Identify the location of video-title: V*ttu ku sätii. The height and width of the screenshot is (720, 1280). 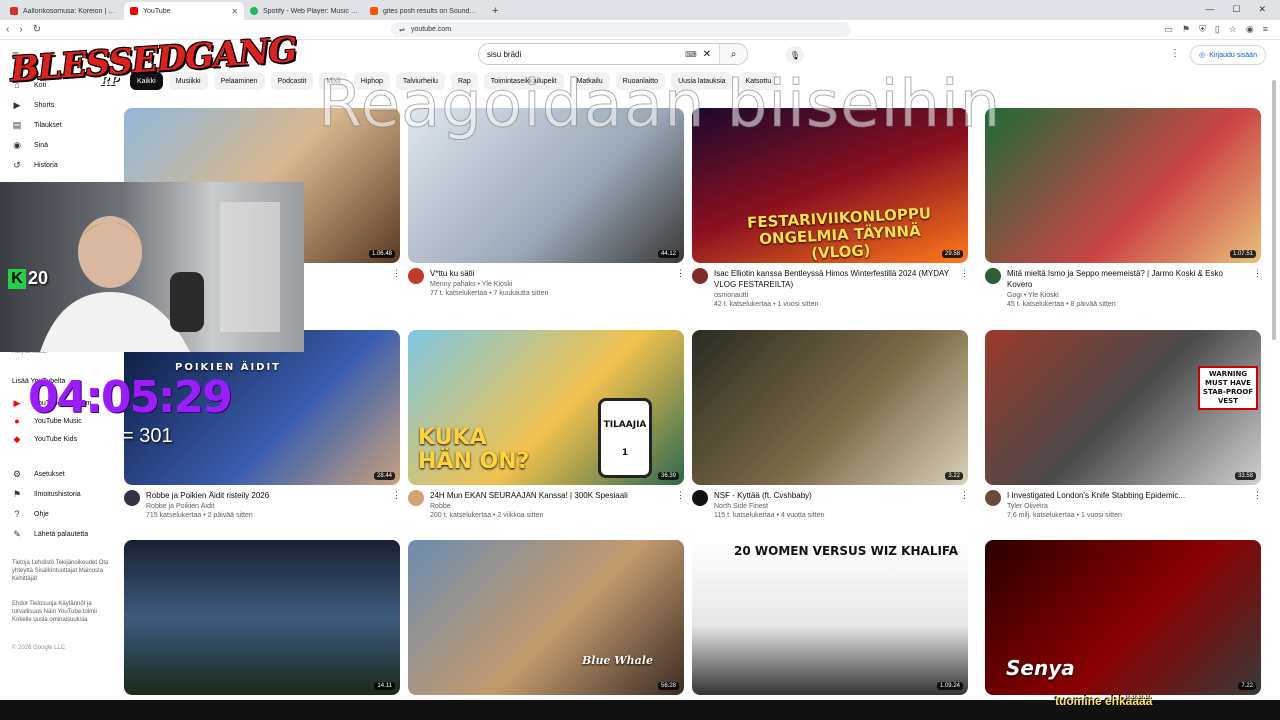
(550, 273).